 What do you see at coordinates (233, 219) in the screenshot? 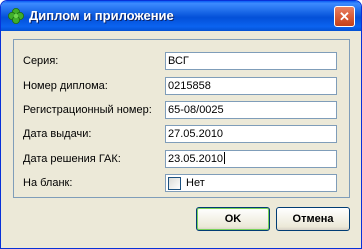
I see `ok-button: OK` at bounding box center [233, 219].